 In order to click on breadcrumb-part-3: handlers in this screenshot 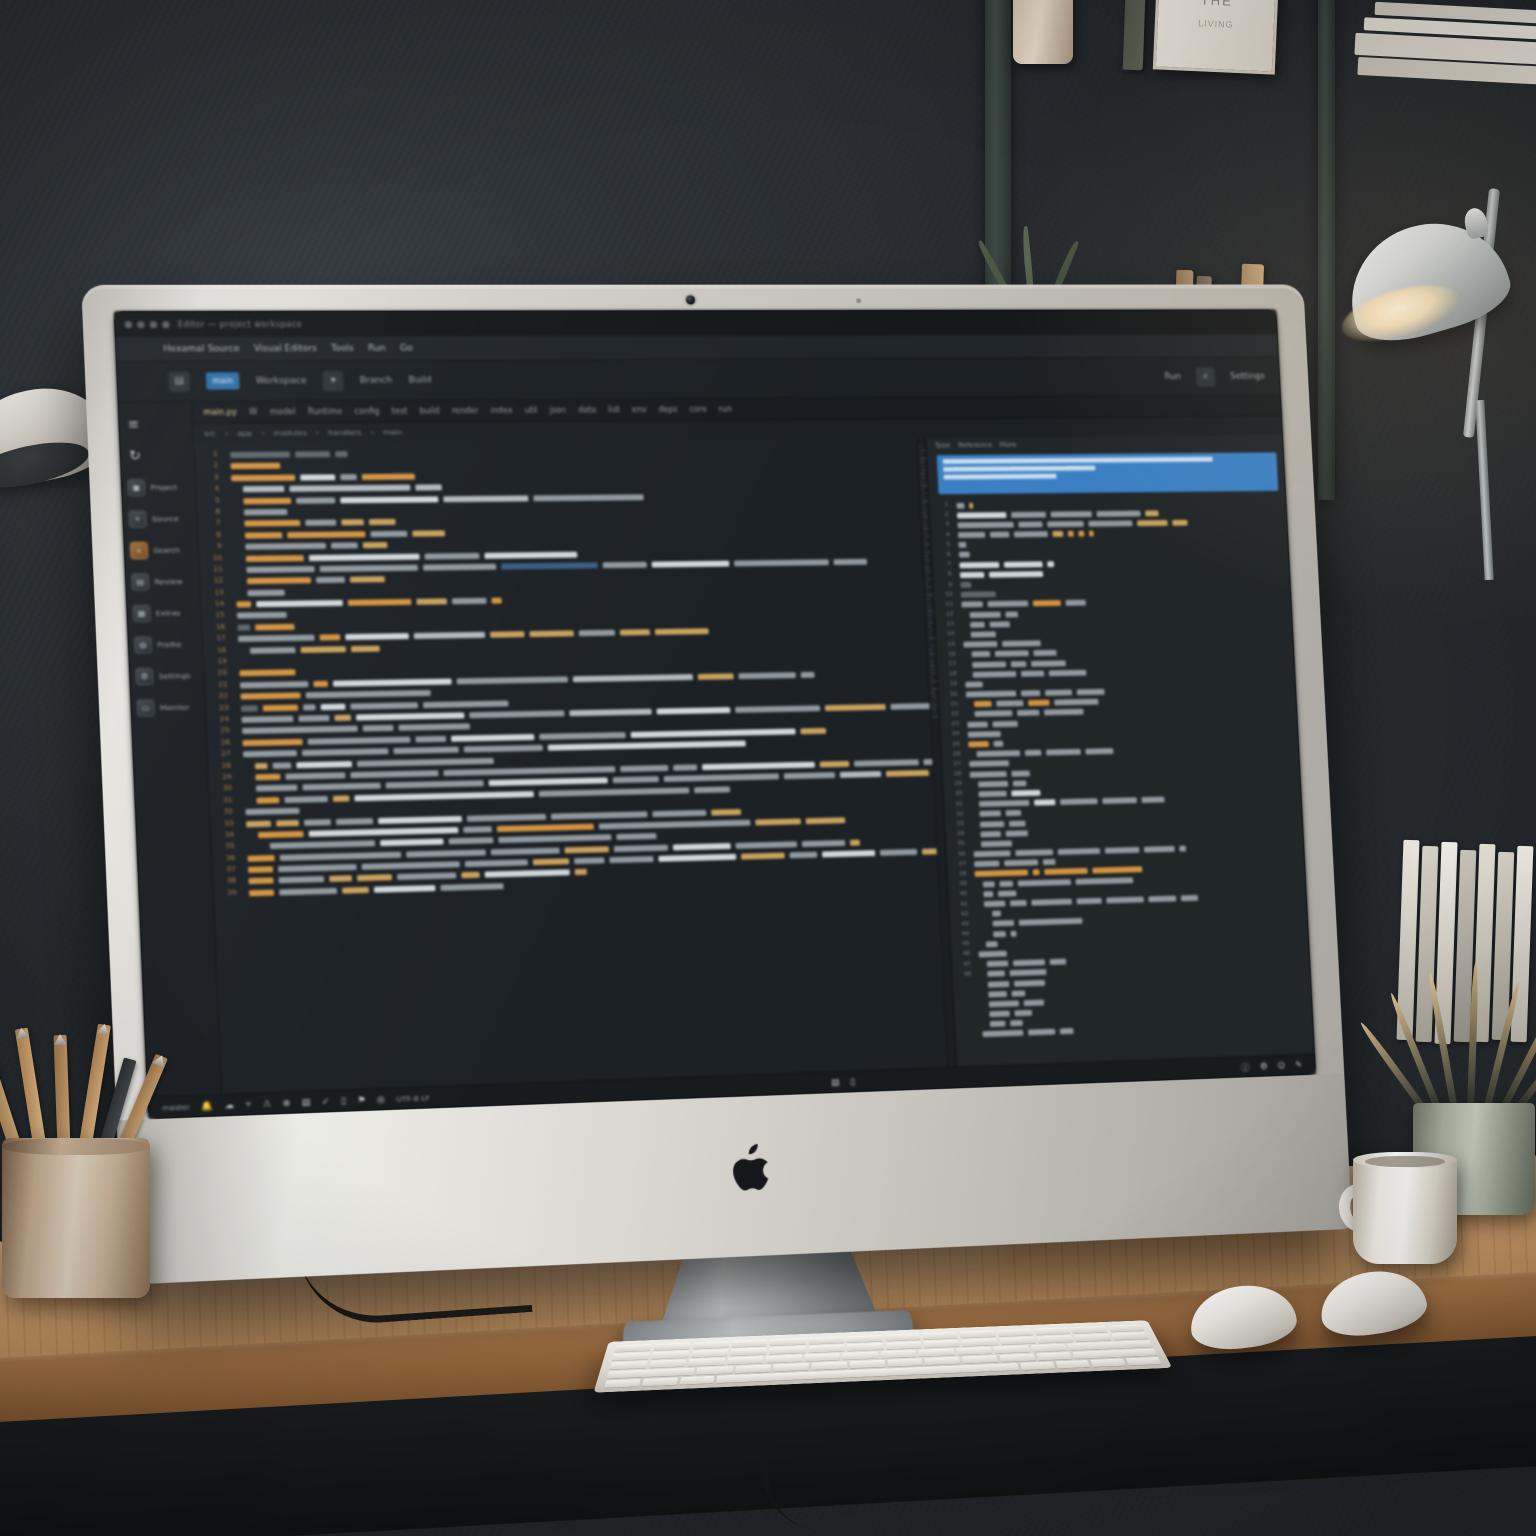, I will do `click(345, 432)`.